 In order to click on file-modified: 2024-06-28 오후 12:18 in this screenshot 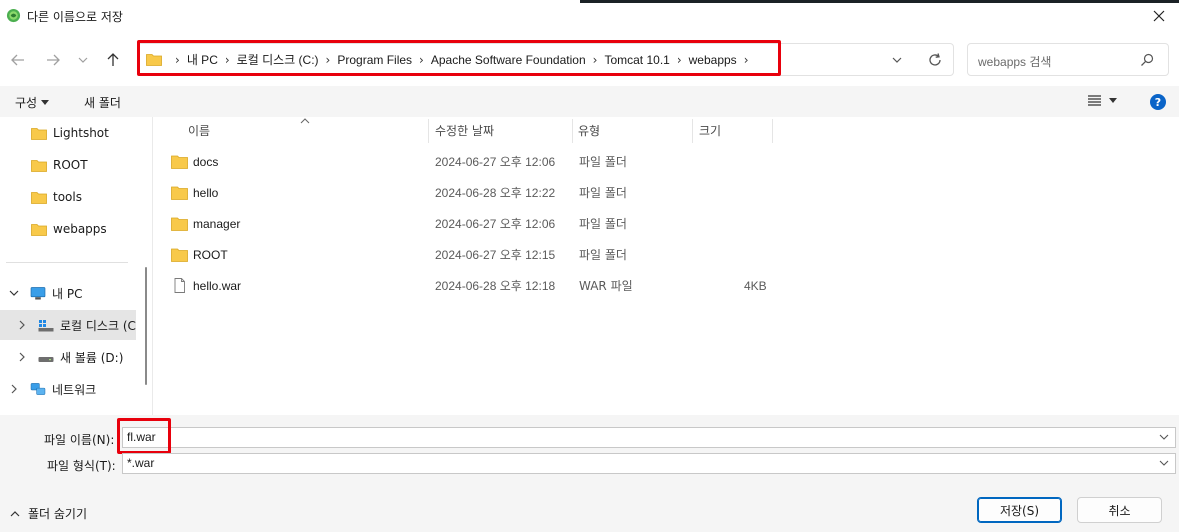, I will do `click(495, 286)`.